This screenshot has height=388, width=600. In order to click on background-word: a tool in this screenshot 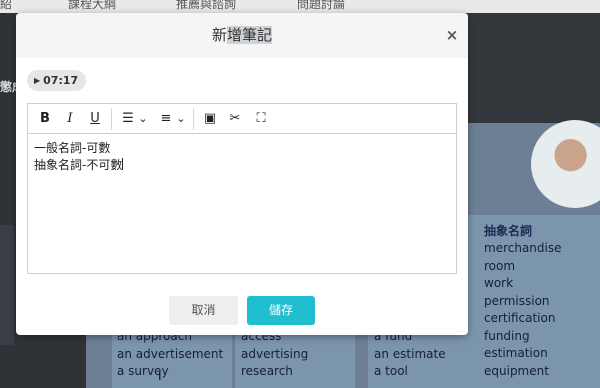, I will do `click(391, 371)`.